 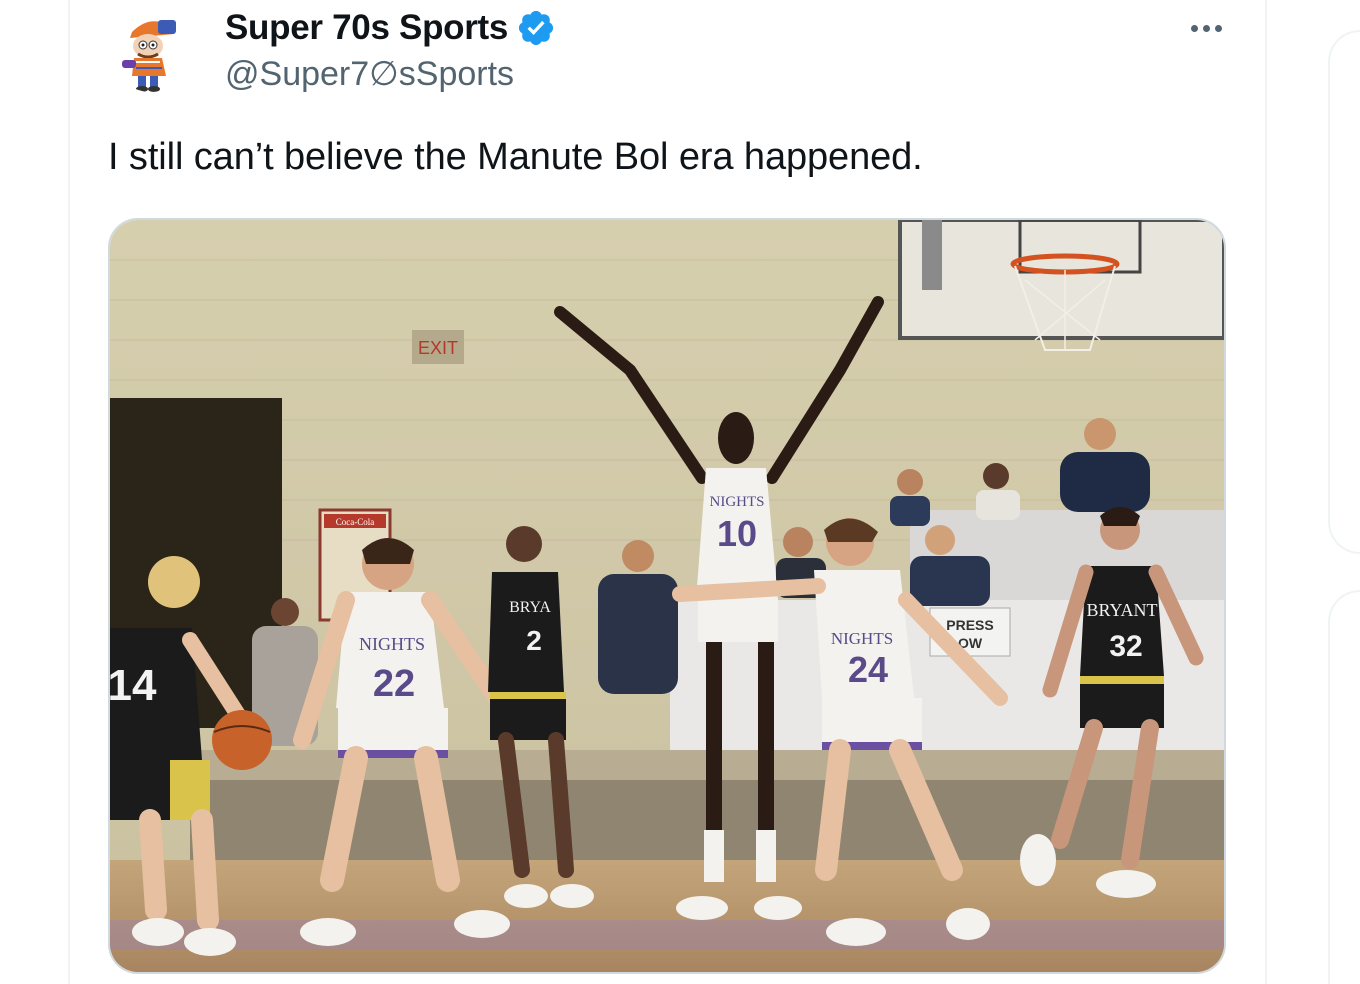 I want to click on opponent-mid-number: 2, so click(x=534, y=640).